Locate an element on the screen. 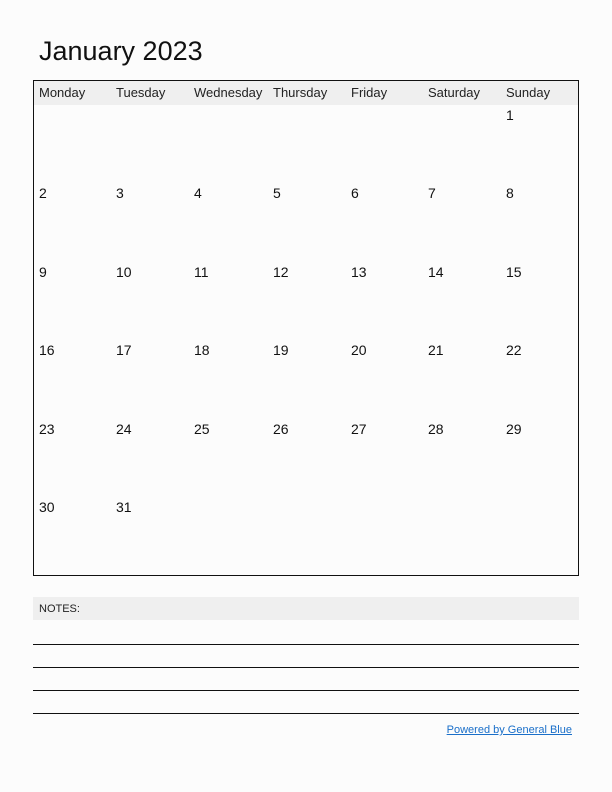 The width and height of the screenshot is (612, 792). day-cell: 26 is located at coordinates (281, 429).